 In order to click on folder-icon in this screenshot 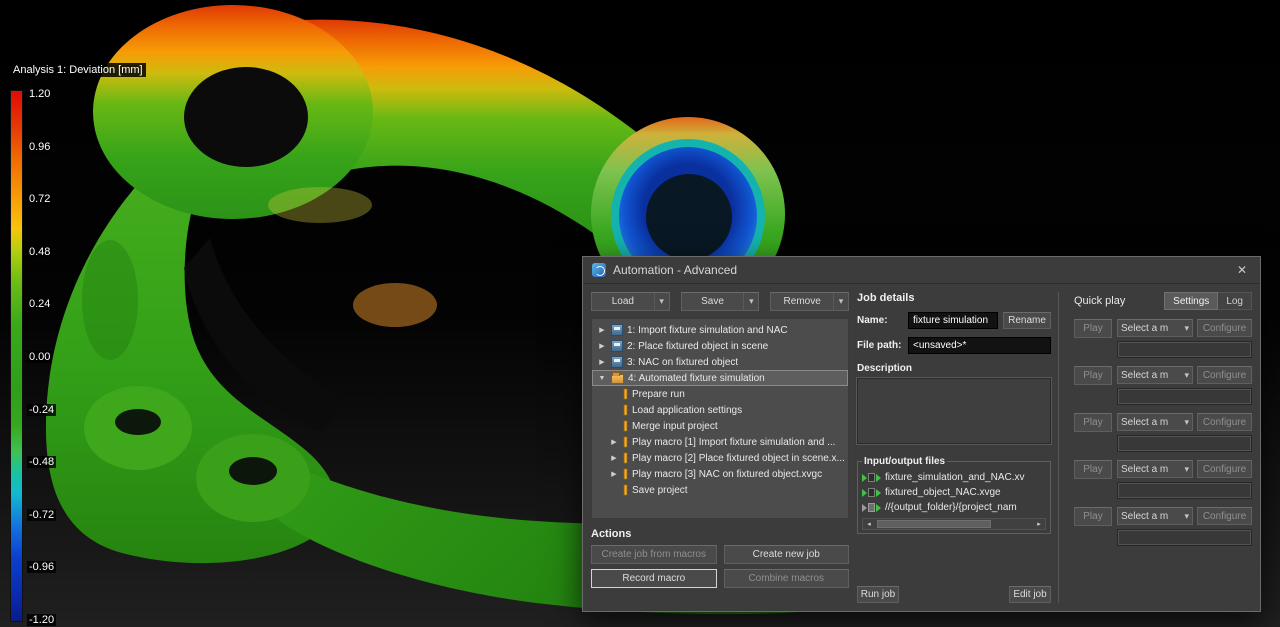, I will do `click(617, 378)`.